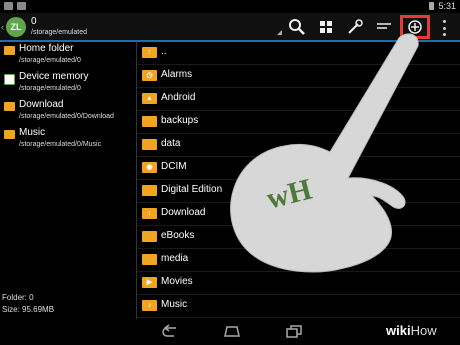  Describe the element at coordinates (297, 27) in the screenshot. I see `search-icon` at that location.